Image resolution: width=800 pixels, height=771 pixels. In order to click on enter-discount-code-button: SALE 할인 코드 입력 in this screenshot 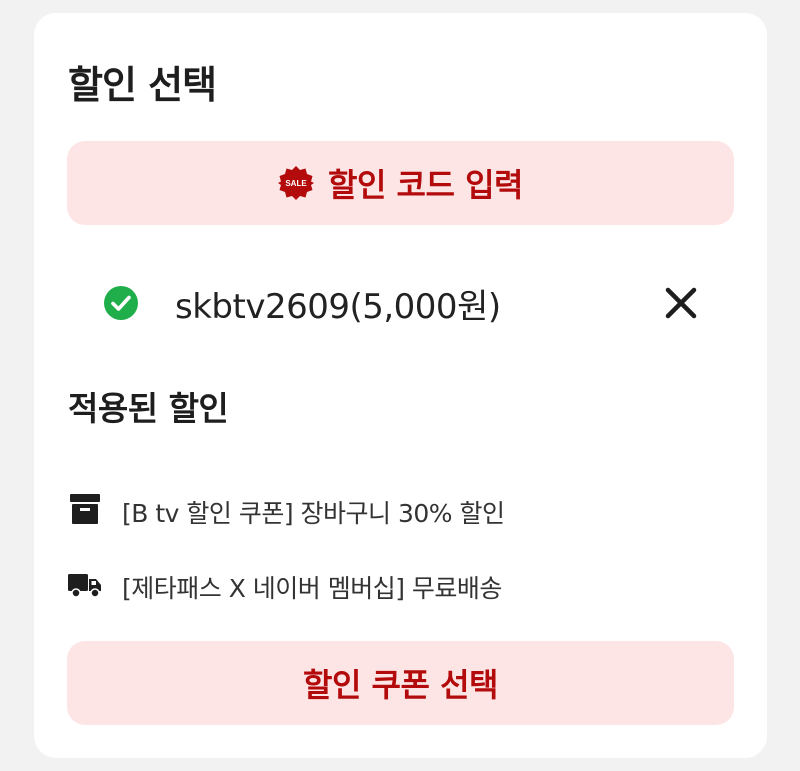, I will do `click(400, 183)`.